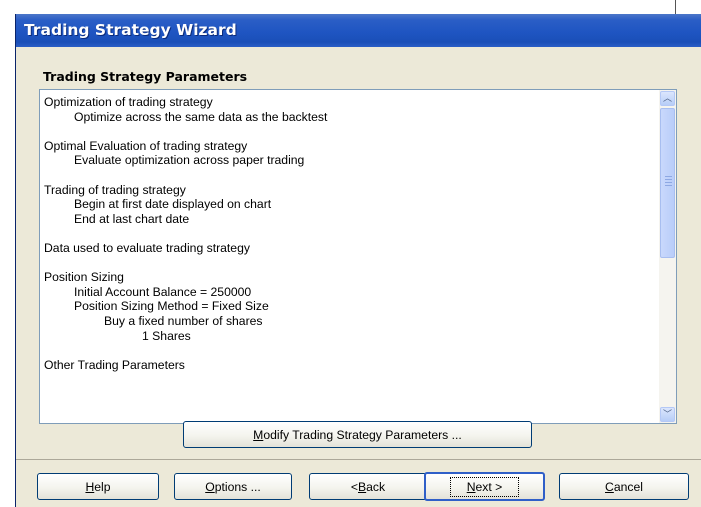 The height and width of the screenshot is (507, 701). Describe the element at coordinates (84, 277) in the screenshot. I see `parameter-heading: Position Sizing` at that location.